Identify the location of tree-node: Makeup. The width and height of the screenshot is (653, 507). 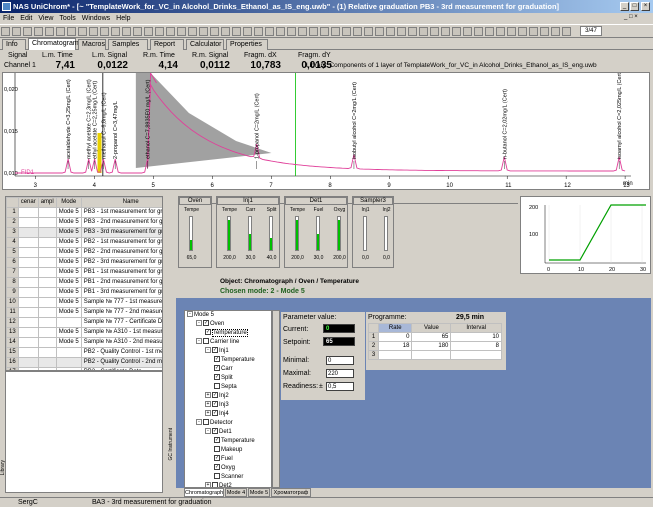
(229, 450).